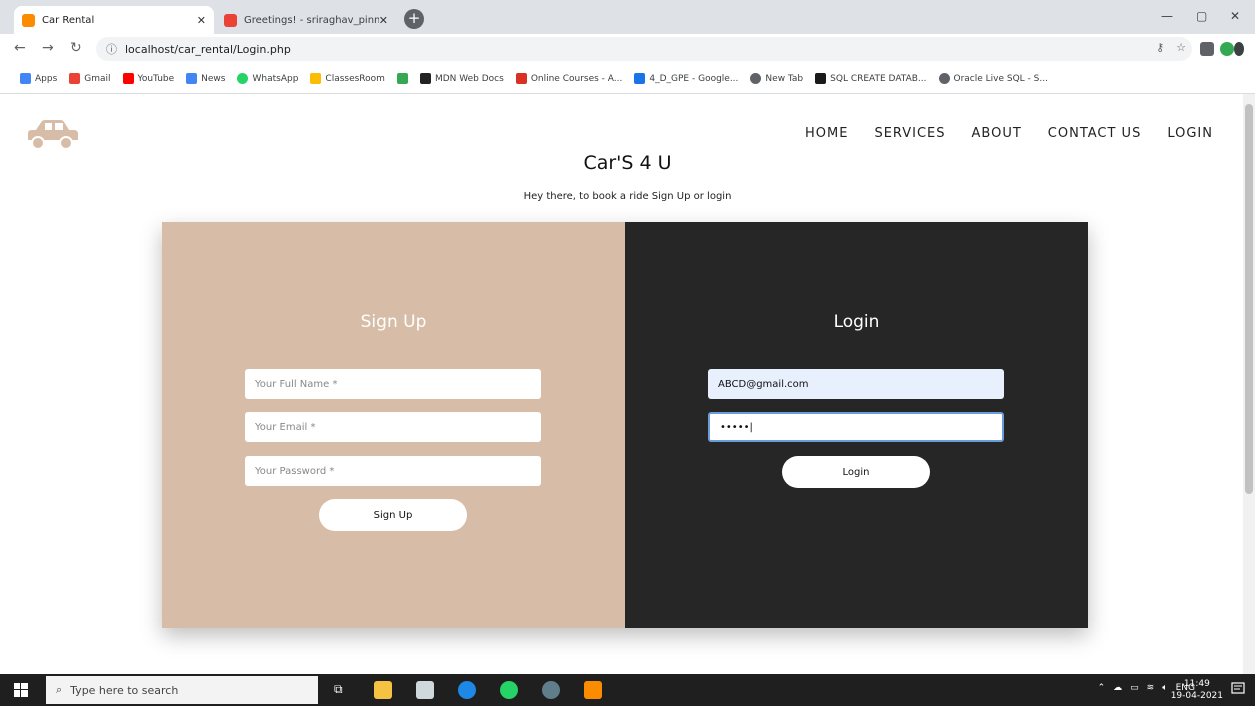 The width and height of the screenshot is (1255, 706). What do you see at coordinates (114, 20) in the screenshot?
I see `tab-car-rental: Car Rental ✕` at bounding box center [114, 20].